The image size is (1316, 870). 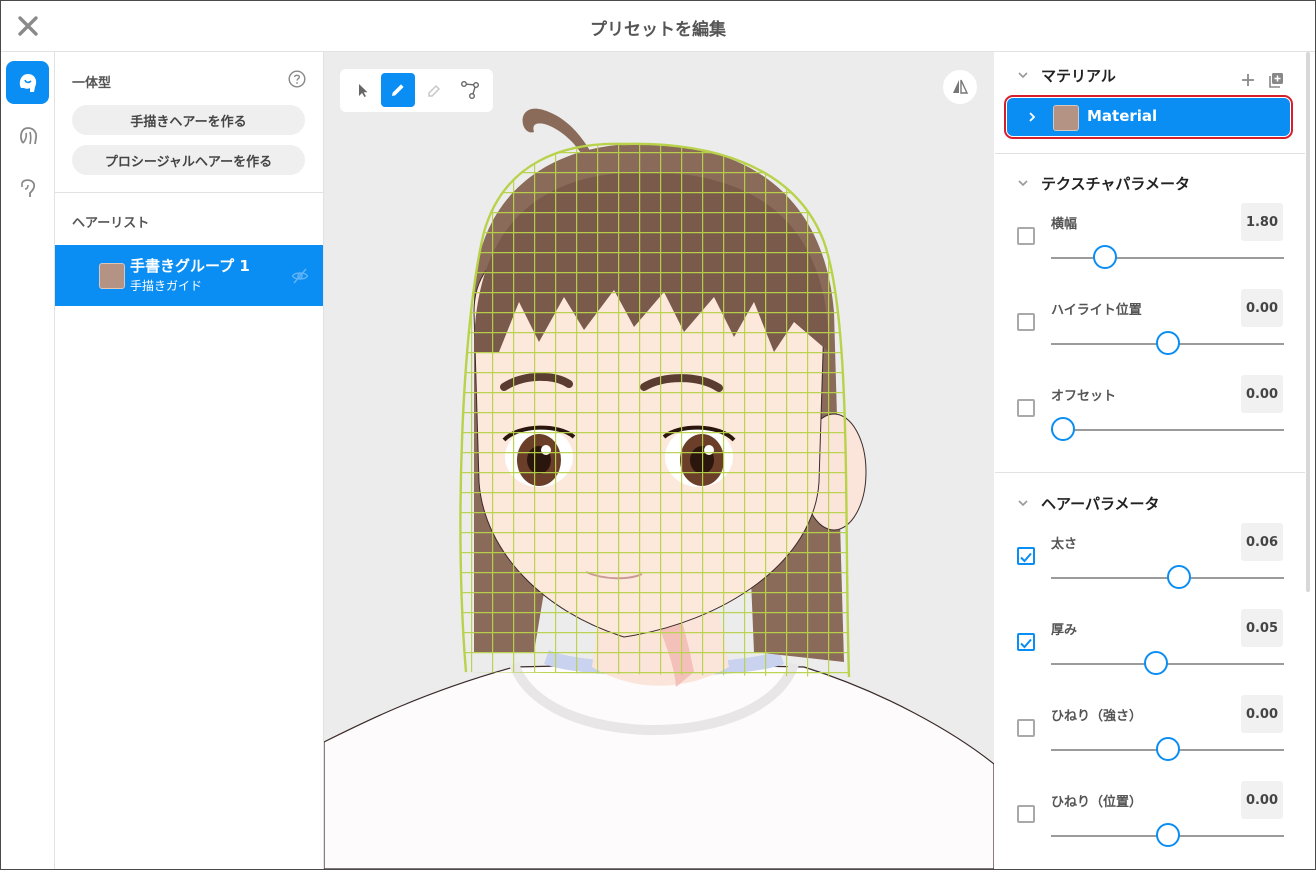 What do you see at coordinates (1275, 80) in the screenshot?
I see `duplicate-material-icon` at bounding box center [1275, 80].